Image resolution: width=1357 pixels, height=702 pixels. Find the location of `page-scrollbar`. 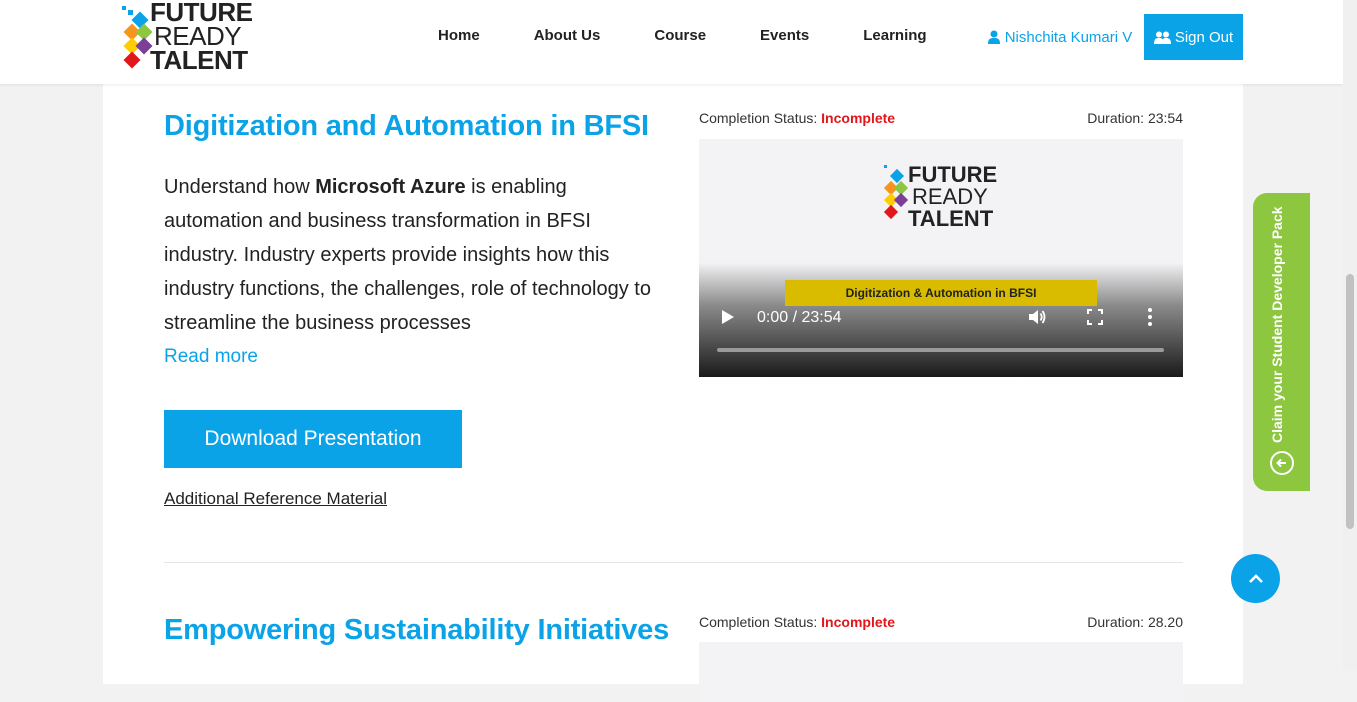

page-scrollbar is located at coordinates (1350, 335).